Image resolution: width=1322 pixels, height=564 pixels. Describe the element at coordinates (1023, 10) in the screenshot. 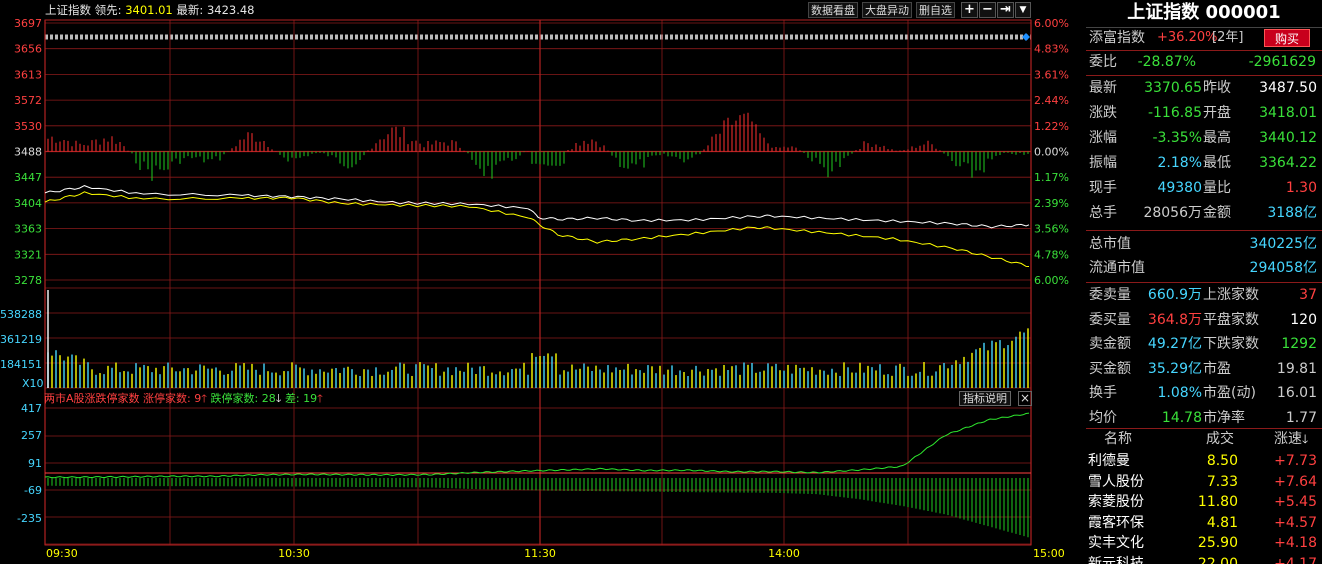

I see `dropdown-icon: ▼` at that location.